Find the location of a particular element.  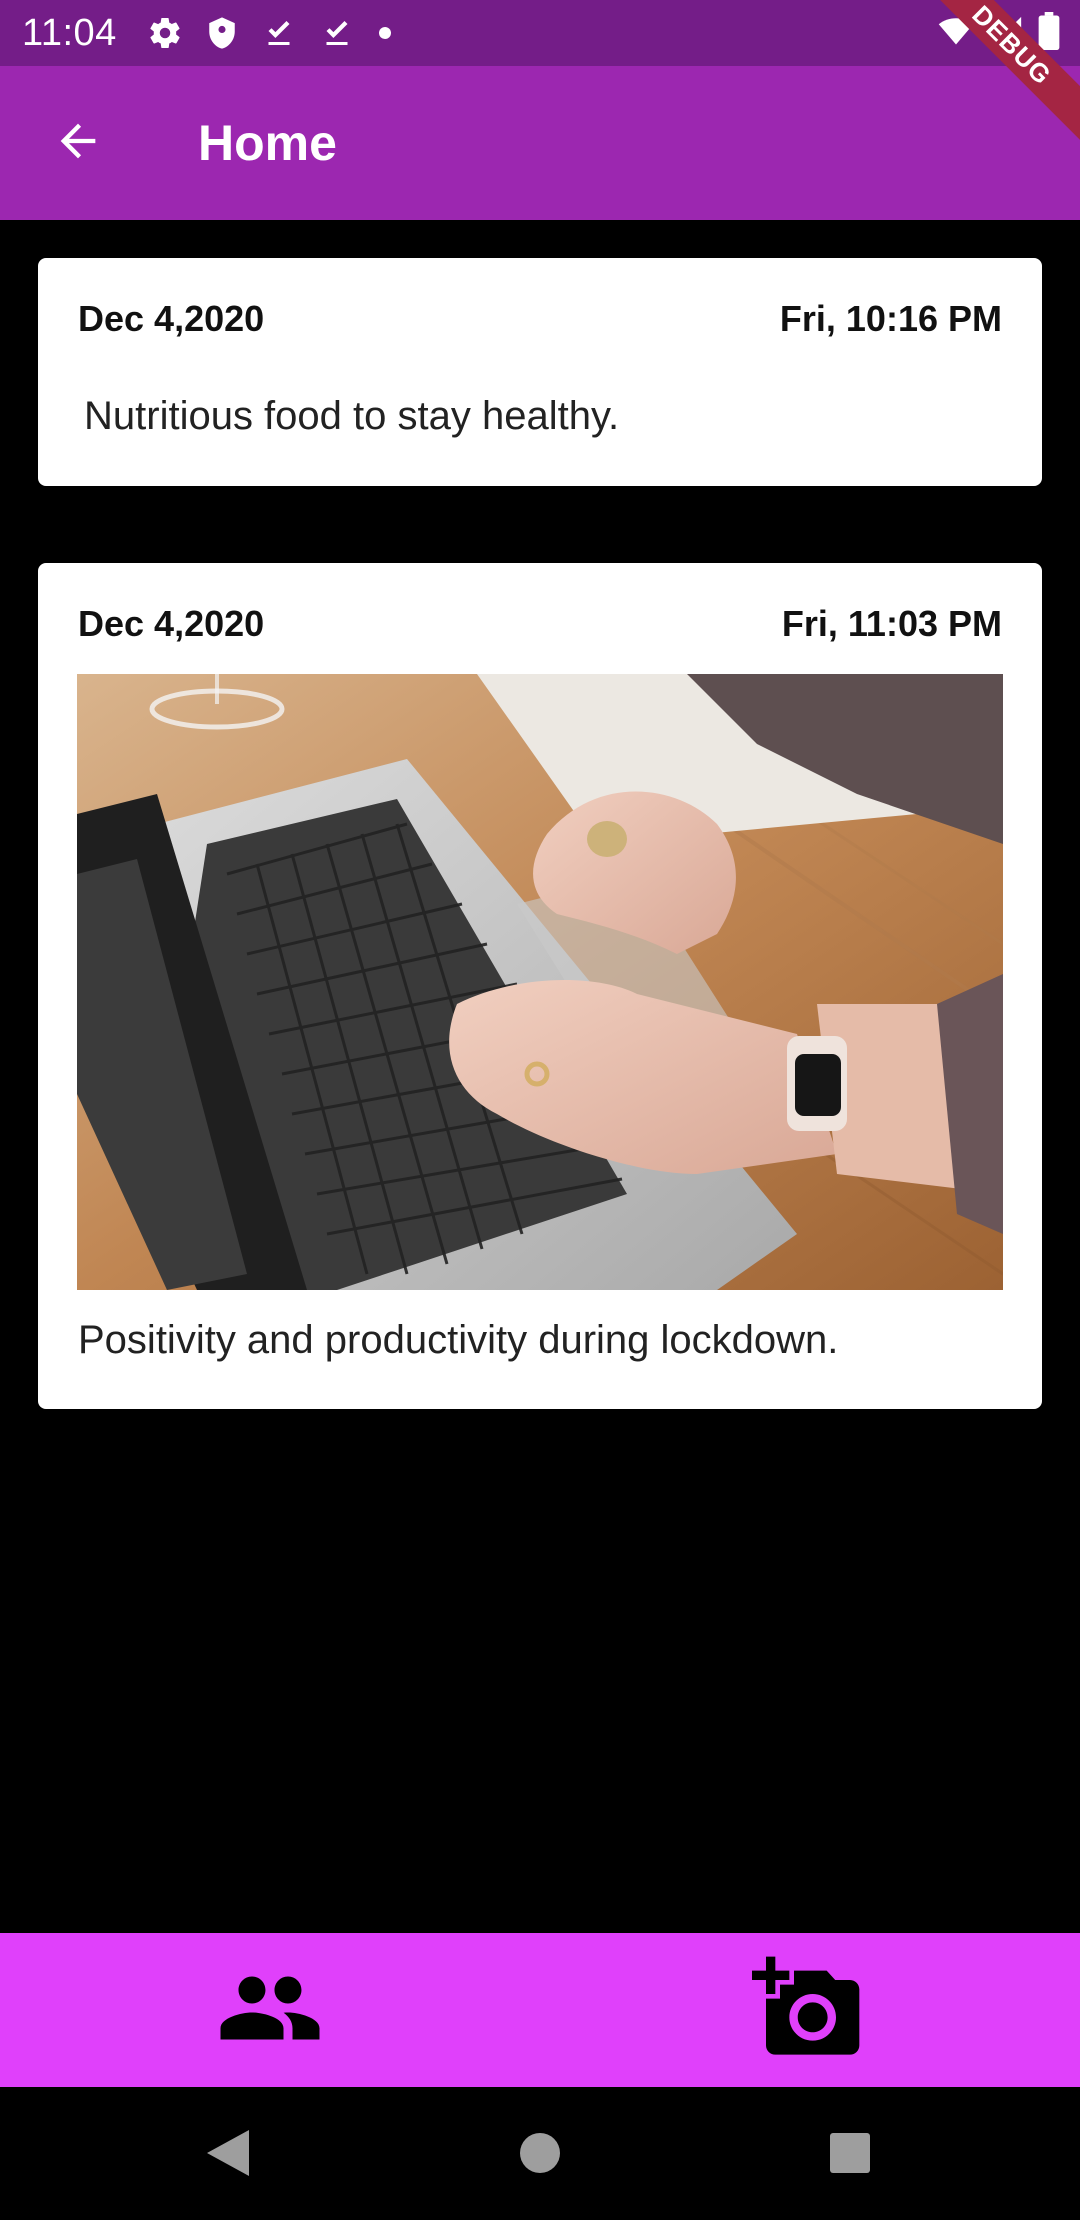

status-bar: 11:04 is located at coordinates (540, 33).